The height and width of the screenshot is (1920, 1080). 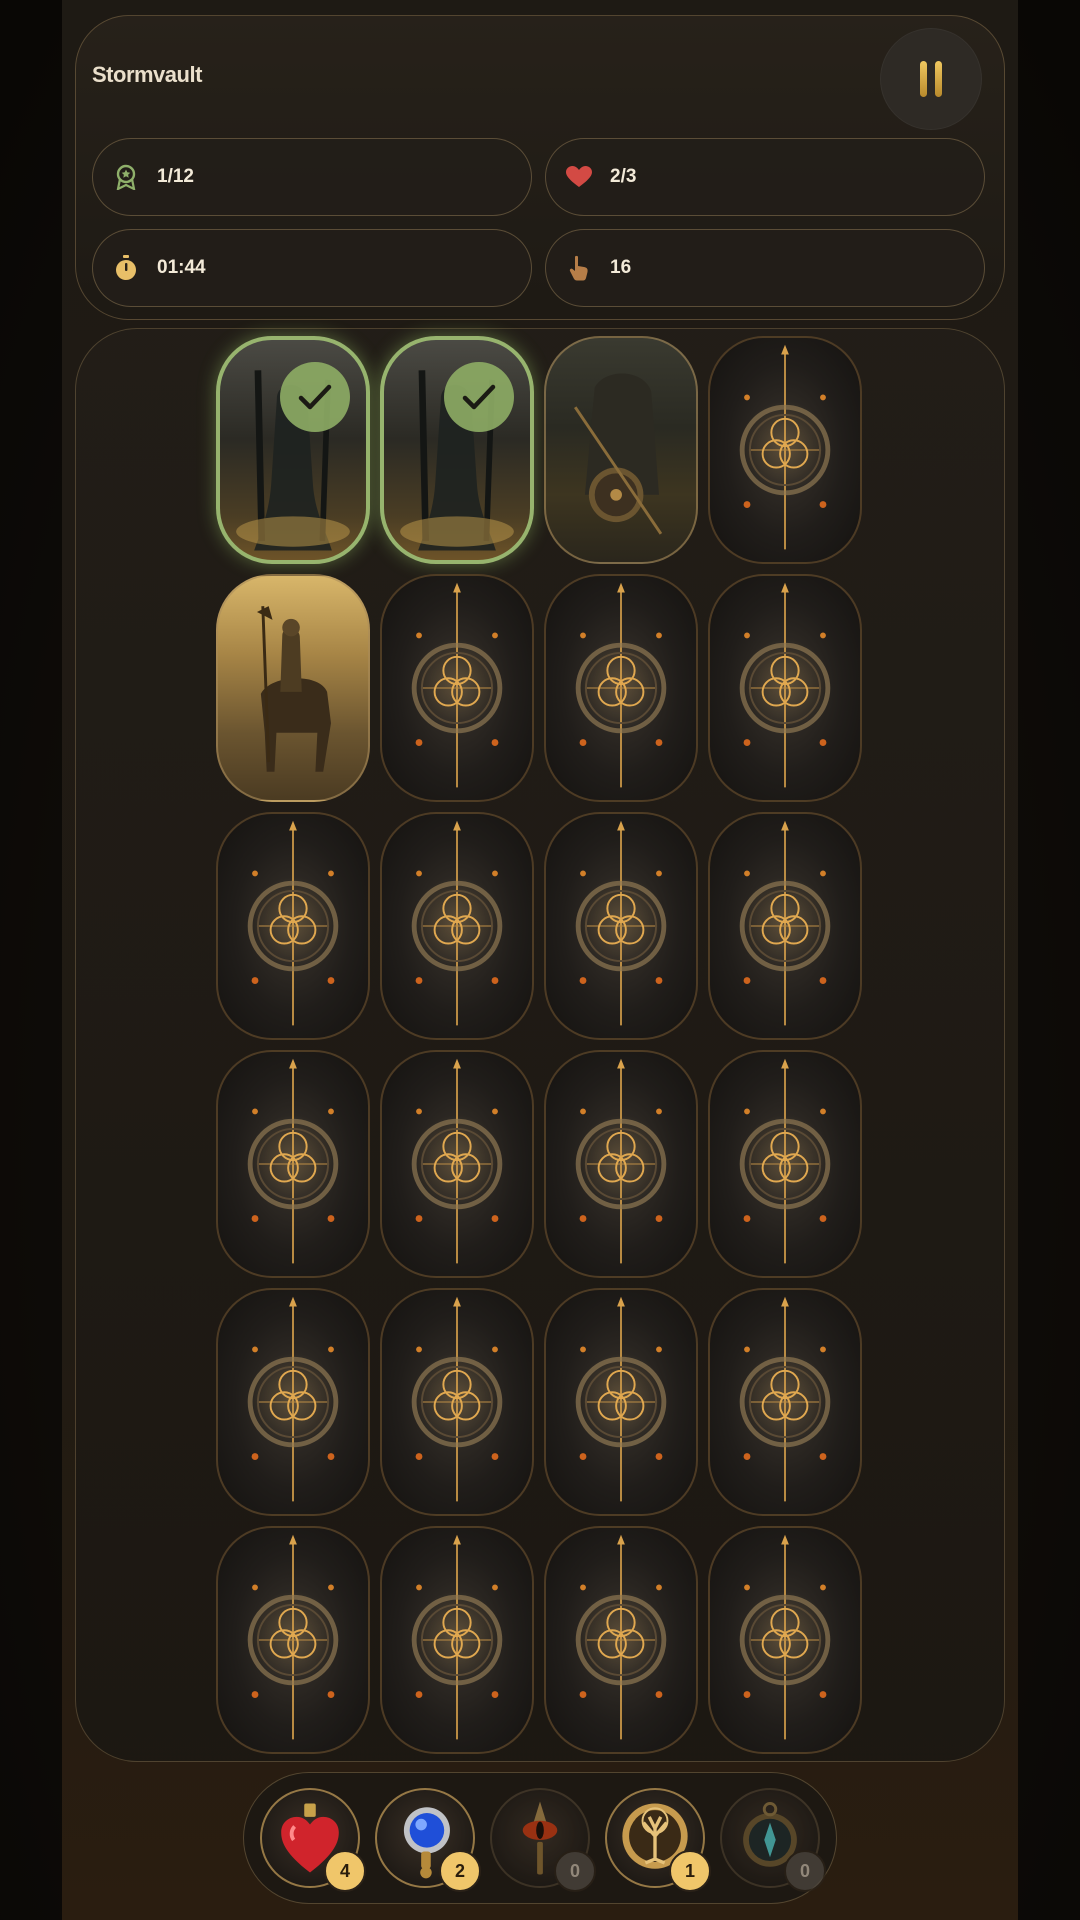 What do you see at coordinates (126, 268) in the screenshot?
I see `stopwatch-icon` at bounding box center [126, 268].